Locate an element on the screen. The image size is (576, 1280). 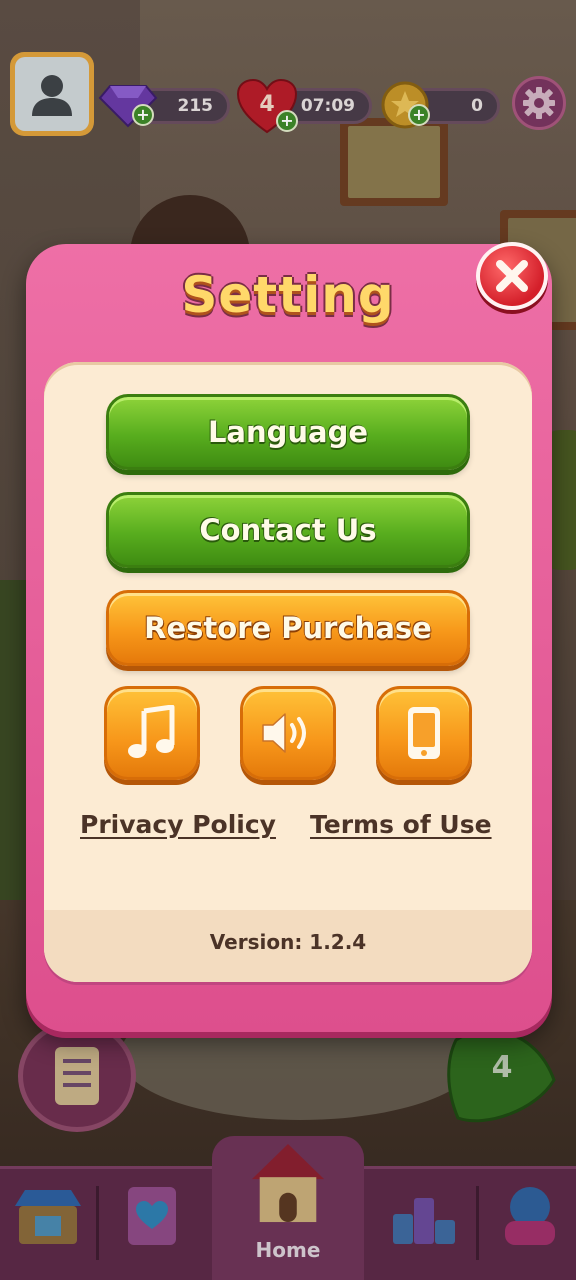
language-button-label: Language is located at coordinates (288, 432).